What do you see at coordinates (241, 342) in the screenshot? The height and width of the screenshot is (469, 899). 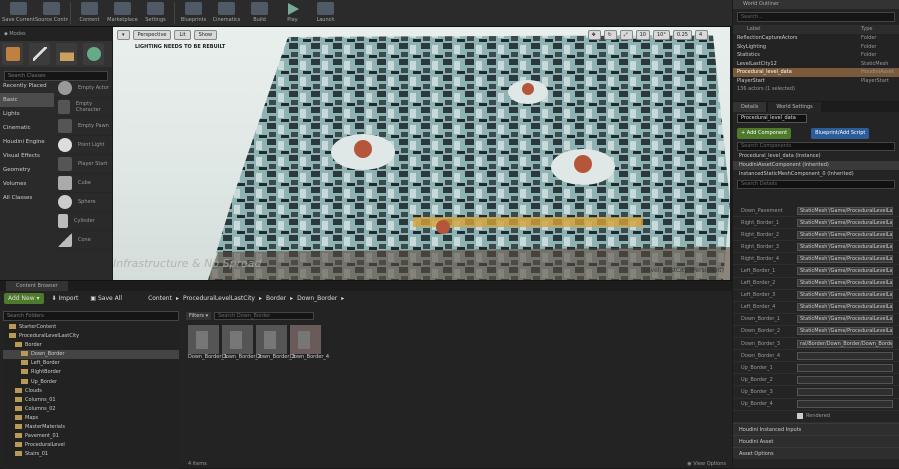 I see `asset-tile: Down_Border_2` at bounding box center [241, 342].